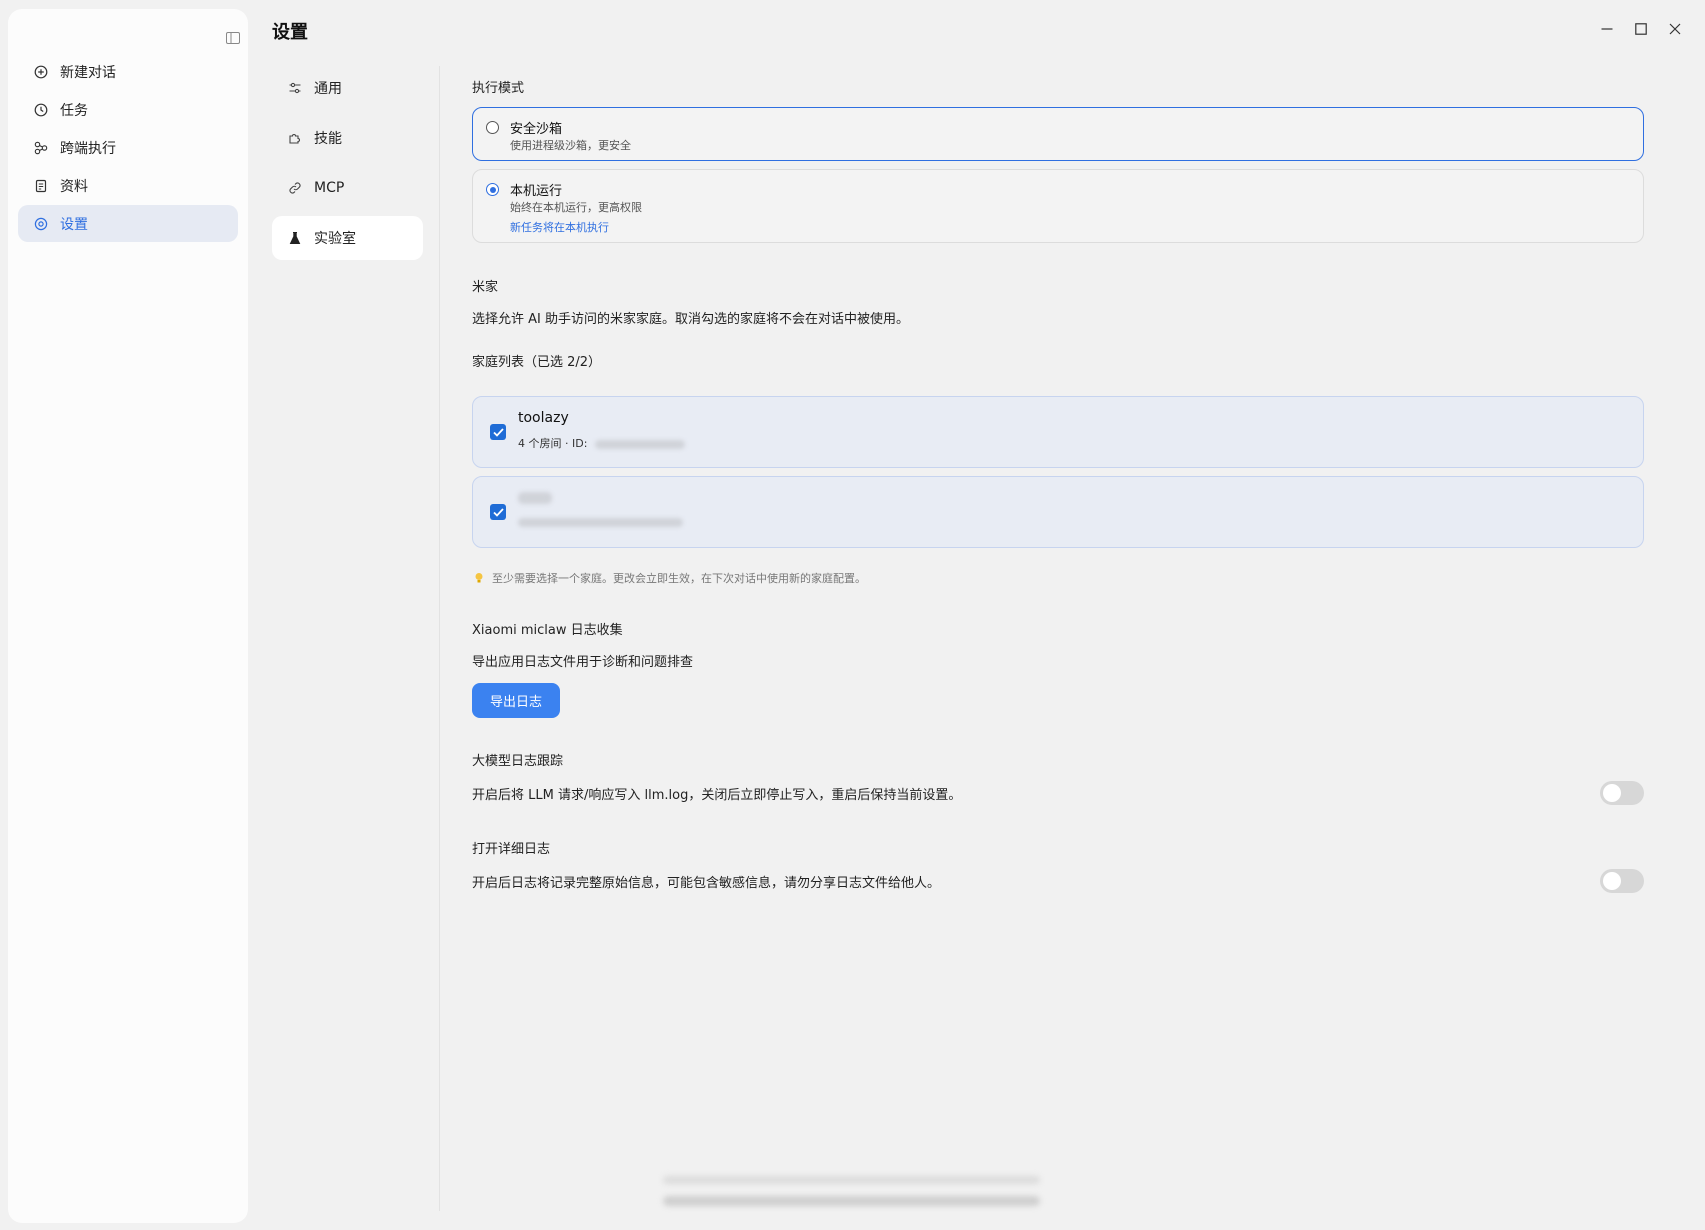  What do you see at coordinates (537, 362) in the screenshot?
I see `home-list-label: 家庭列表（已选 2/2）` at bounding box center [537, 362].